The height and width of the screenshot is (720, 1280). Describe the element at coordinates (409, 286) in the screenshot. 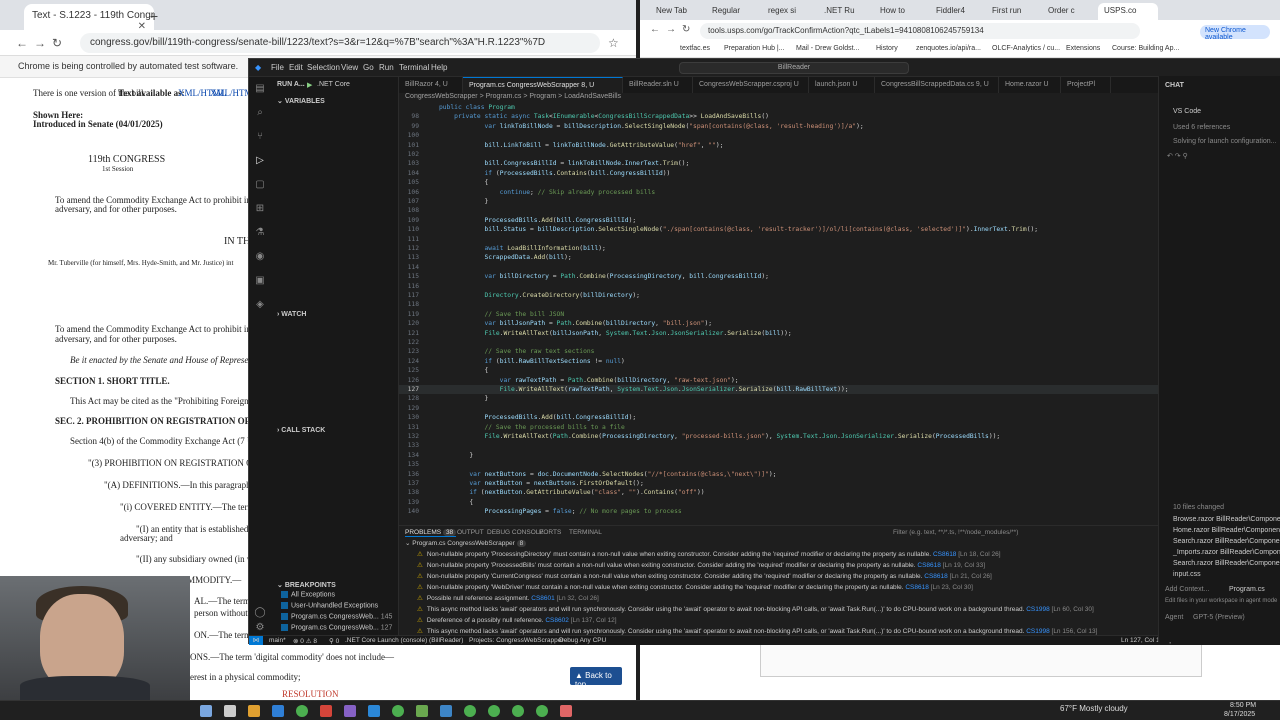

I see `line-number: 116` at that location.